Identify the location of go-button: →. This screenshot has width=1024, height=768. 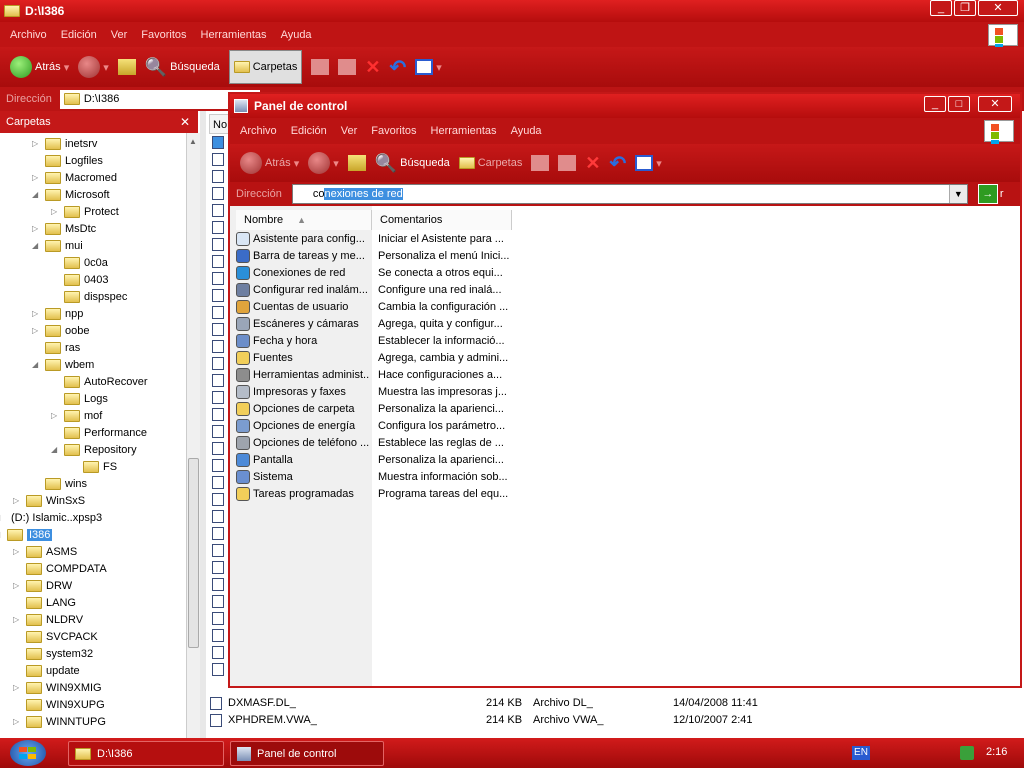
(987, 194).